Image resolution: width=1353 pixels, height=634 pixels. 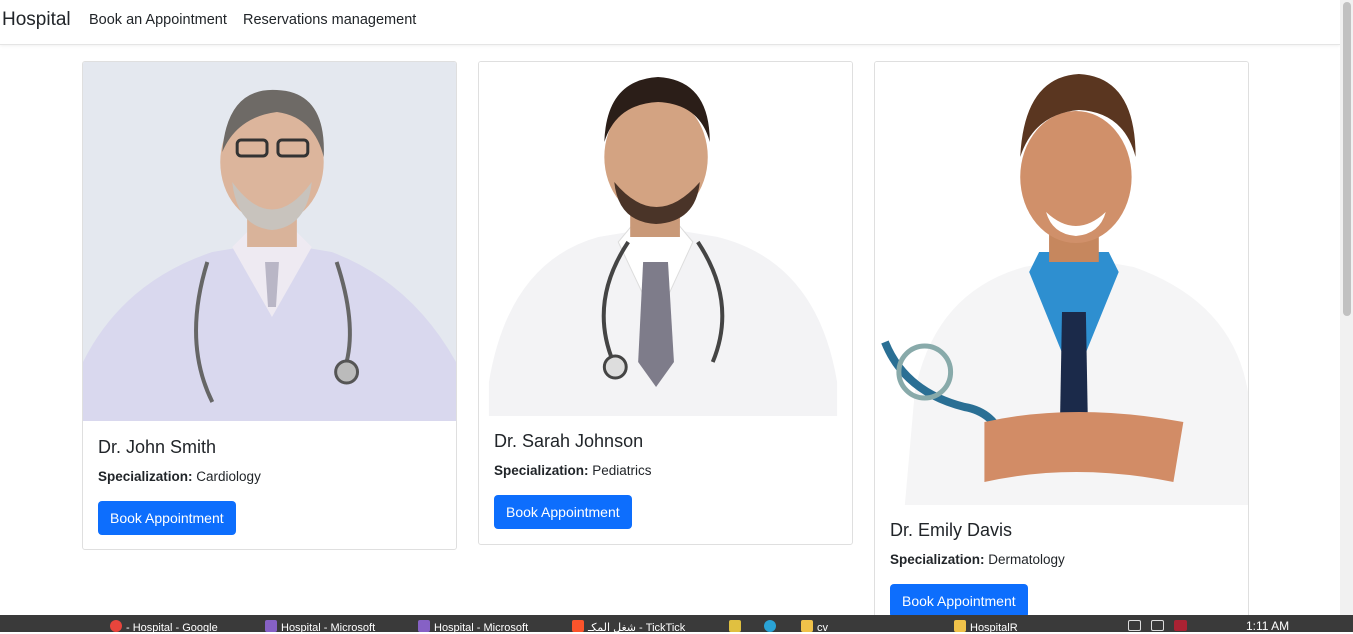 What do you see at coordinates (116, 626) in the screenshot?
I see `chrome-icon` at bounding box center [116, 626].